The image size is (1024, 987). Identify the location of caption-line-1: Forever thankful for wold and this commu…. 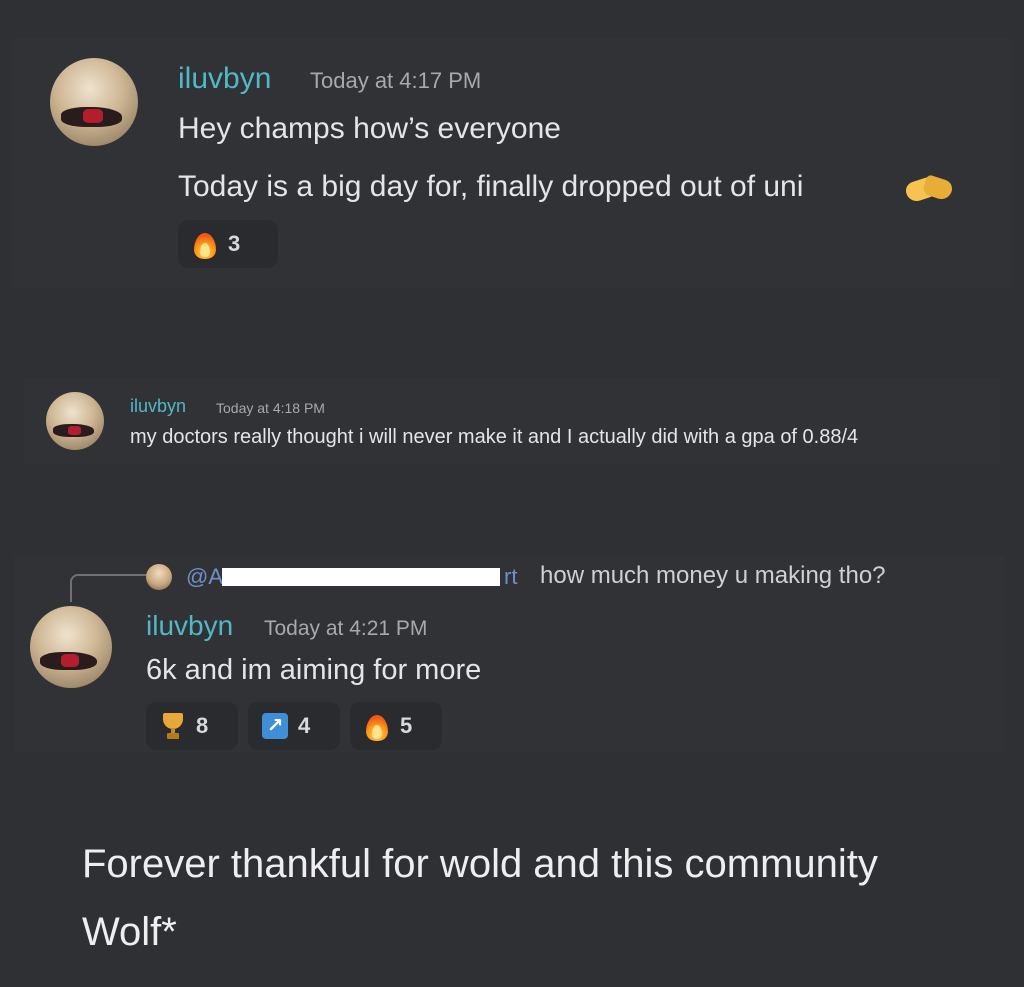
(480, 864).